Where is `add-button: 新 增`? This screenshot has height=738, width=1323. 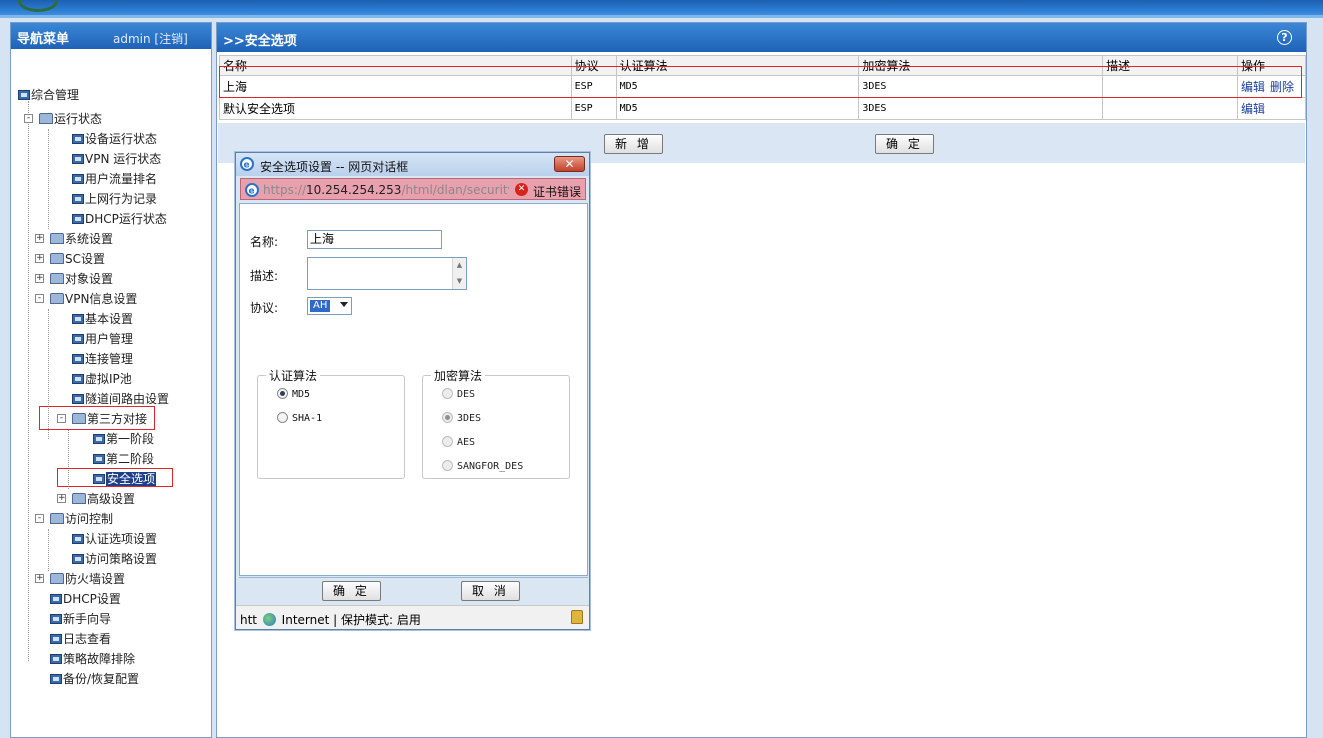 add-button: 新 增 is located at coordinates (633, 144).